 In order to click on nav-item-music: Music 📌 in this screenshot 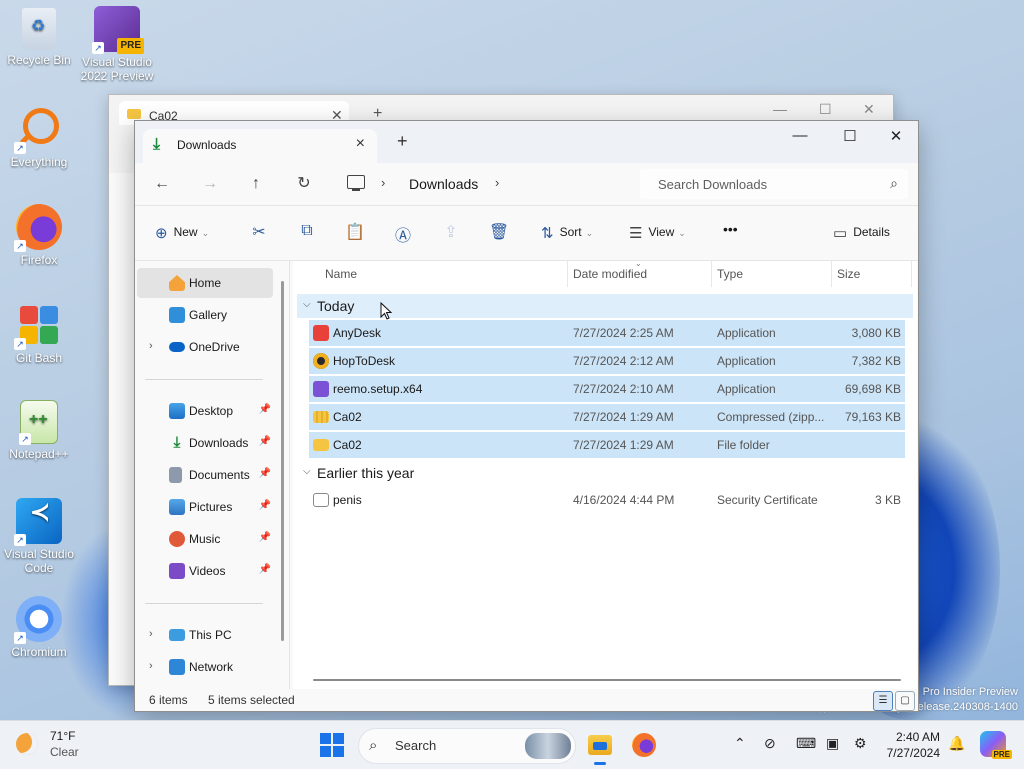, I will do `click(205, 539)`.